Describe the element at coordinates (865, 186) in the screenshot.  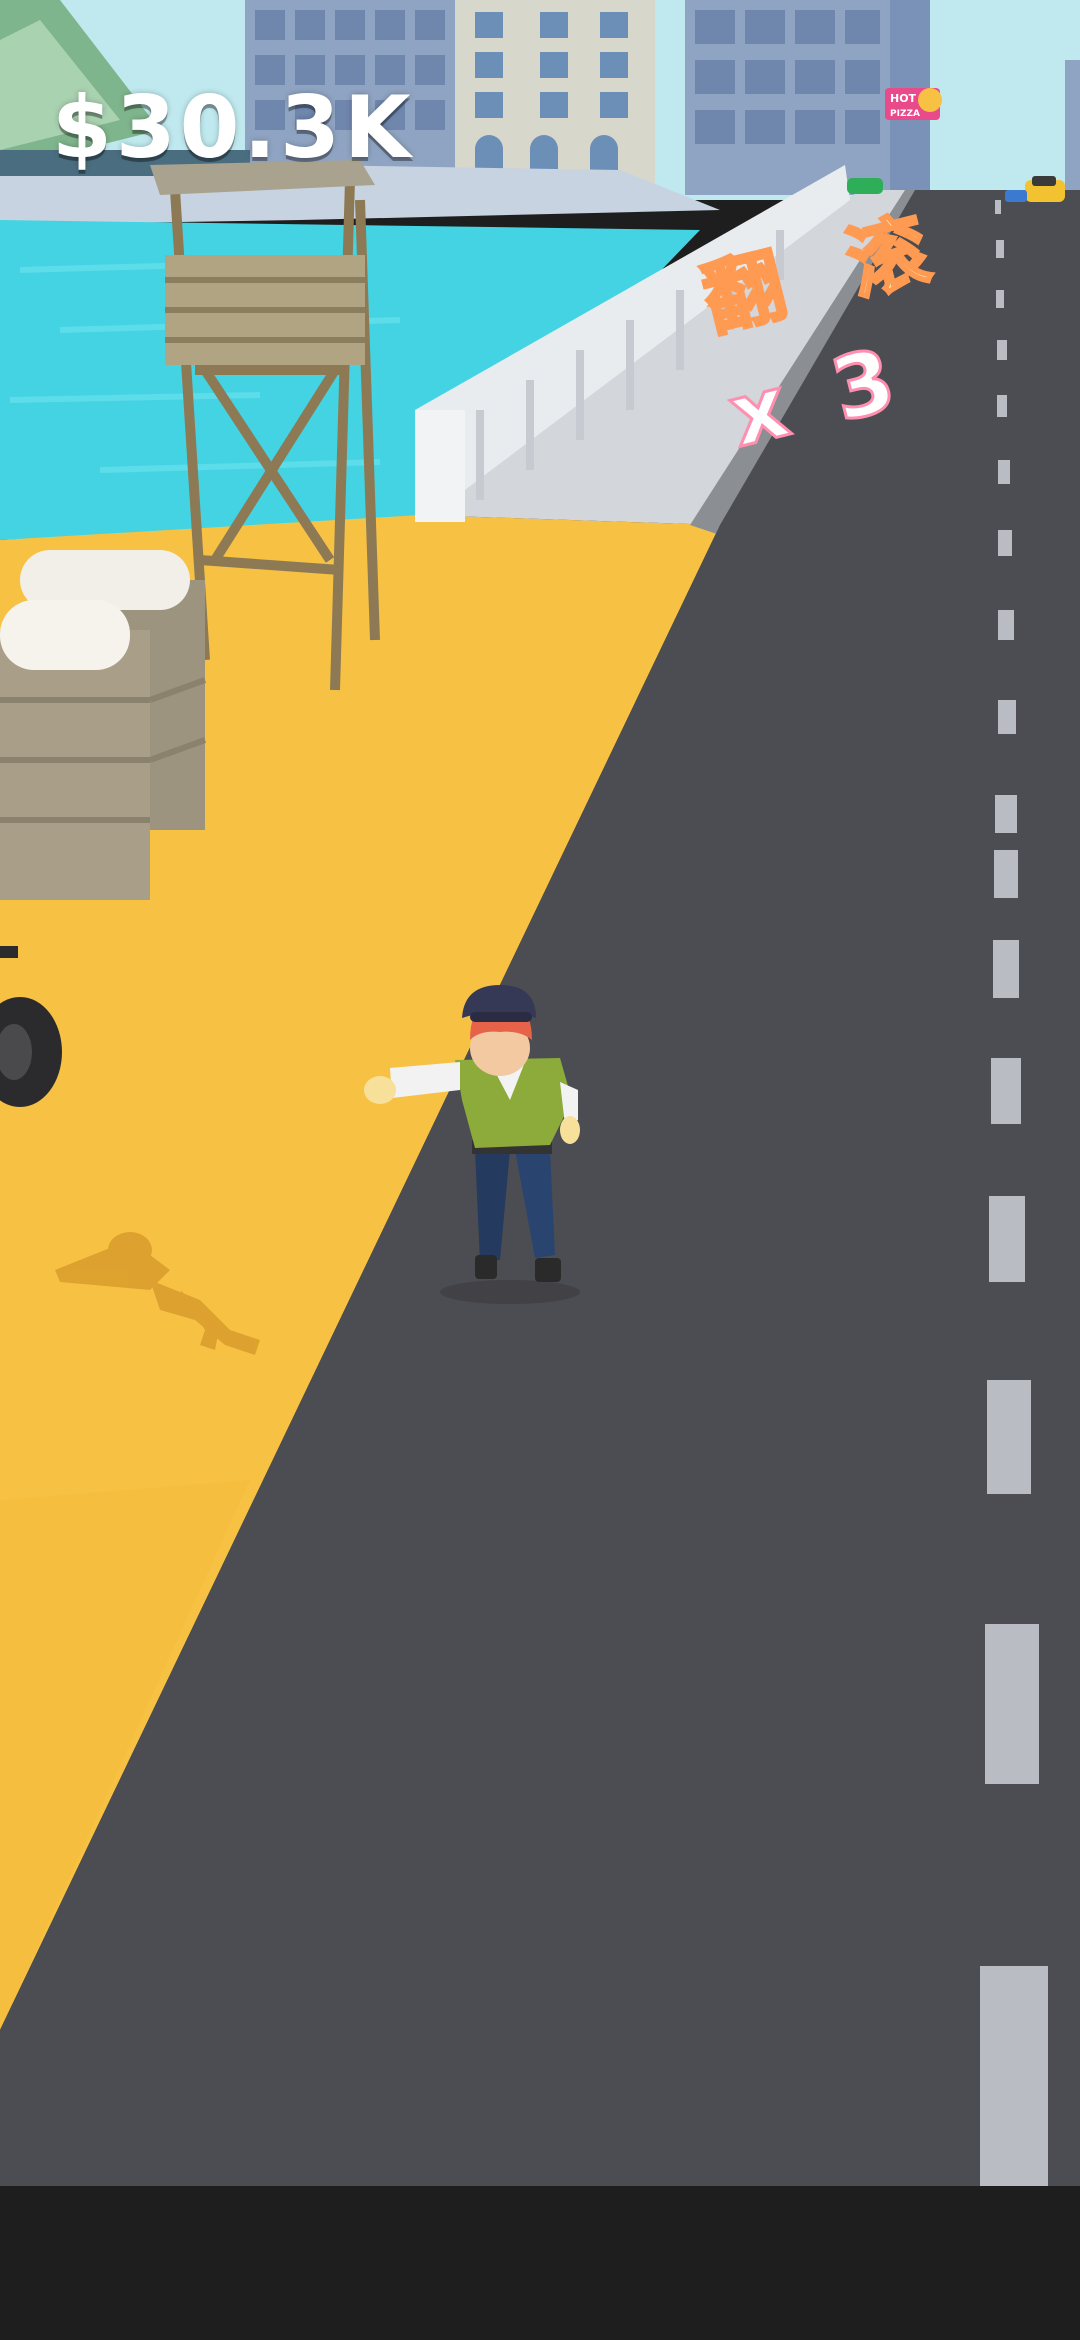
I see `car-green` at that location.